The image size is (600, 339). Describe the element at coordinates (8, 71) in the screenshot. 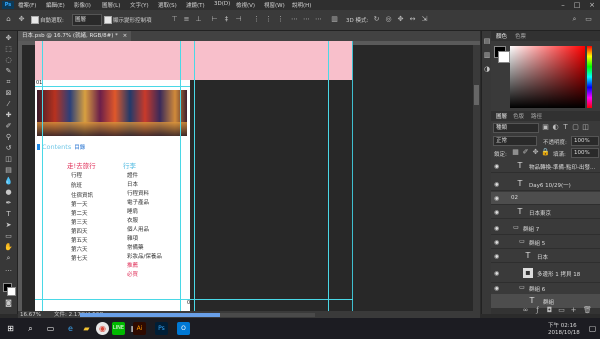

I see `quick-select-icon: ✎` at that location.